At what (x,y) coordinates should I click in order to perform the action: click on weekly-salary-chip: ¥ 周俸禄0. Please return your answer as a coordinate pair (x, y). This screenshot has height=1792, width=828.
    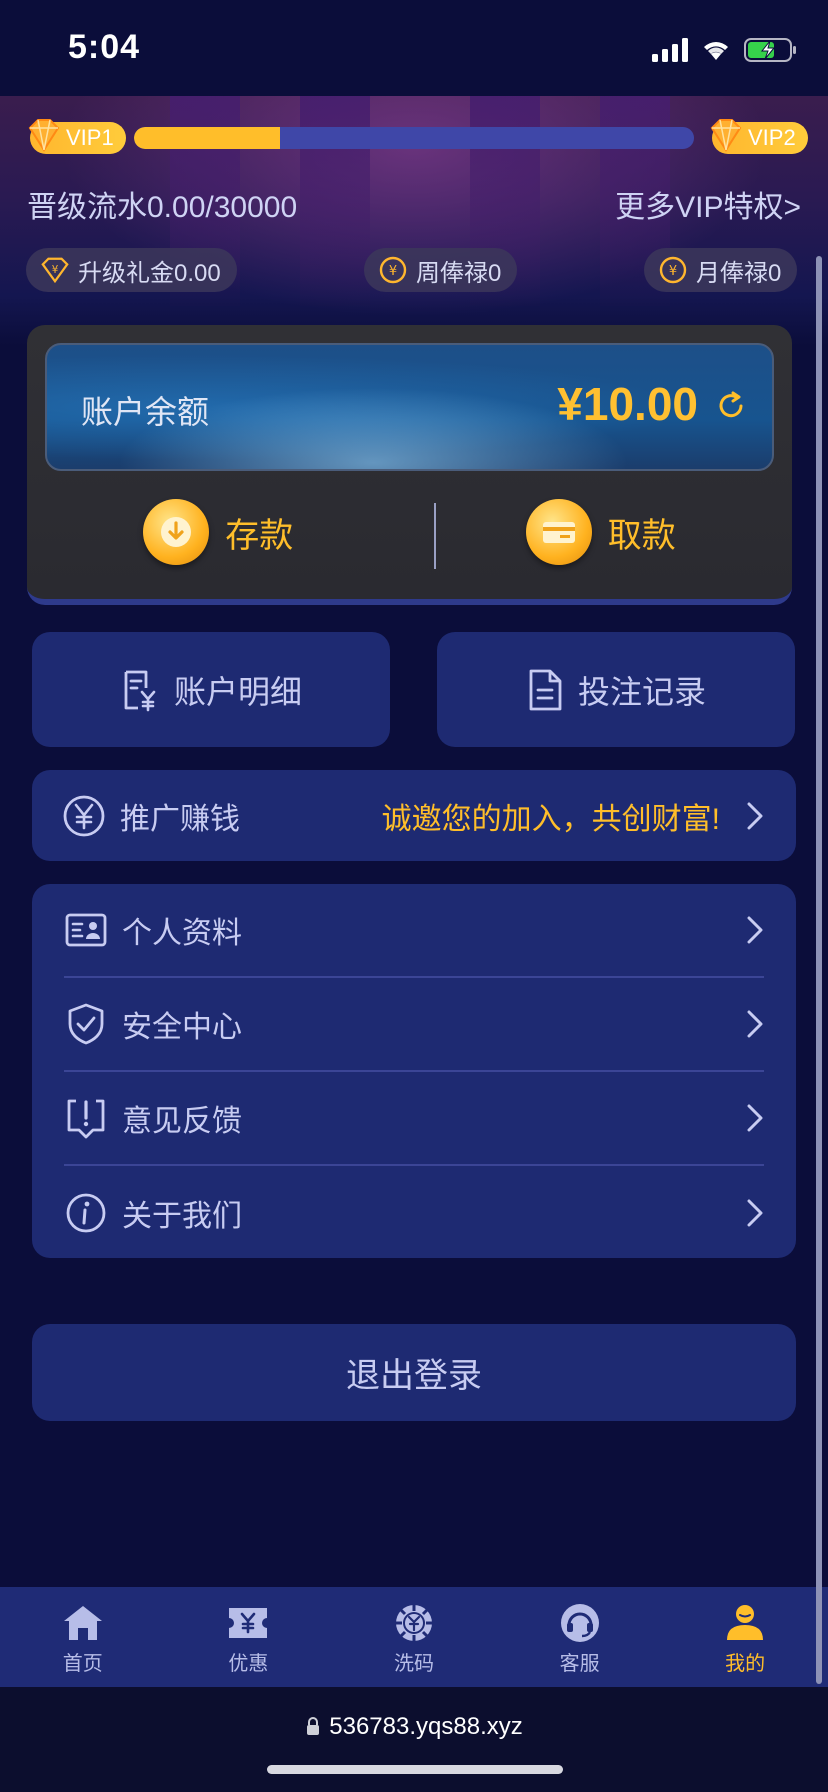
    Looking at the image, I should click on (441, 270).